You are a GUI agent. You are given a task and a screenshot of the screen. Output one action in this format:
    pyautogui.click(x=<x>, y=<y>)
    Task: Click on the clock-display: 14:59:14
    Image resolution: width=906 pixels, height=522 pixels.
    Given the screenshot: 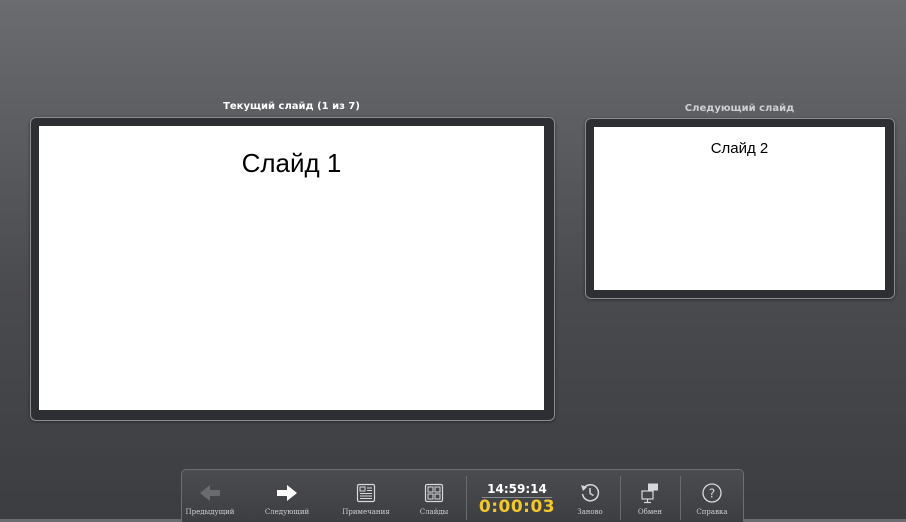 What is the action you would take?
    pyautogui.click(x=517, y=489)
    